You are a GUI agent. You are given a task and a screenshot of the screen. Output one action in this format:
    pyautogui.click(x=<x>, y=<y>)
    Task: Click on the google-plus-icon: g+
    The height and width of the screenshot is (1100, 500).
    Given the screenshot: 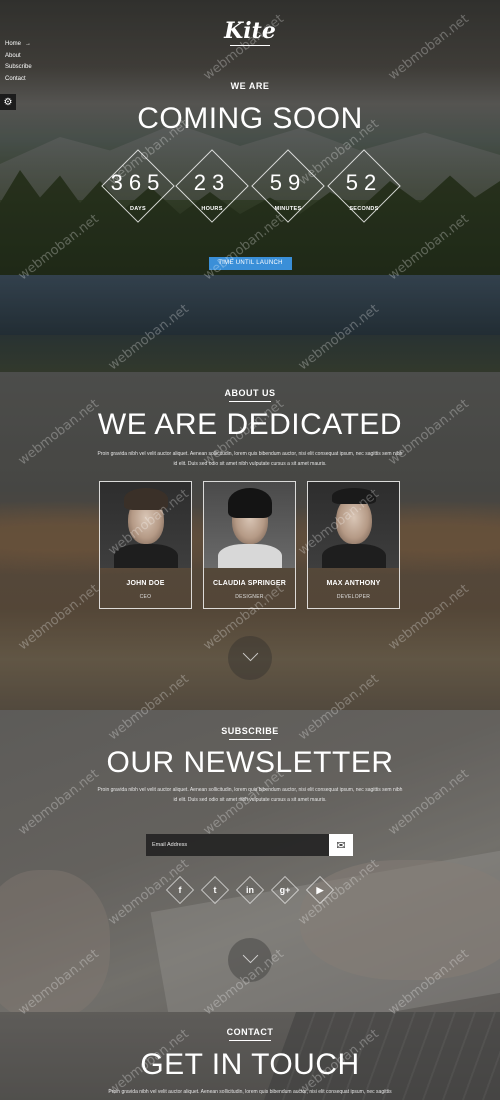 What is the action you would take?
    pyautogui.click(x=285, y=890)
    